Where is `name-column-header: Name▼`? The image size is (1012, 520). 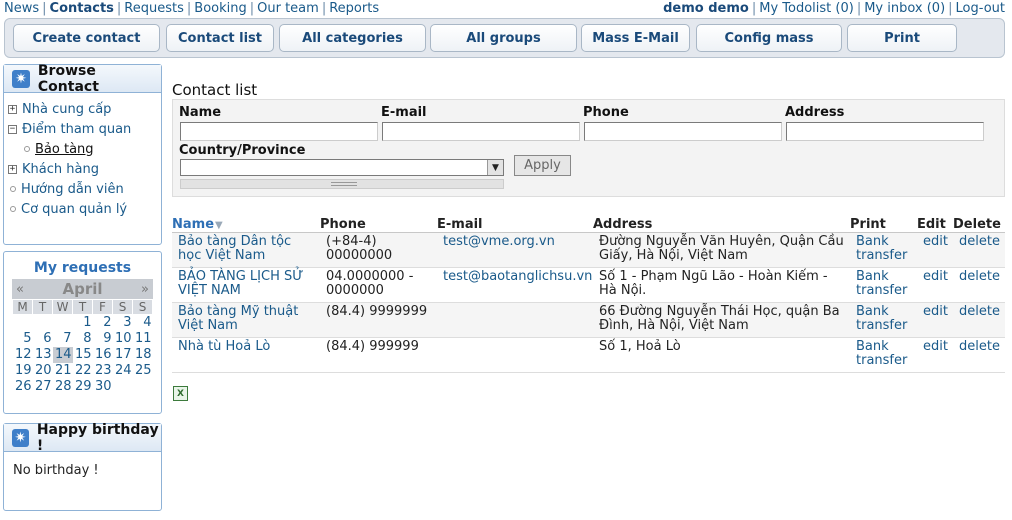 name-column-header: Name▼ is located at coordinates (197, 224).